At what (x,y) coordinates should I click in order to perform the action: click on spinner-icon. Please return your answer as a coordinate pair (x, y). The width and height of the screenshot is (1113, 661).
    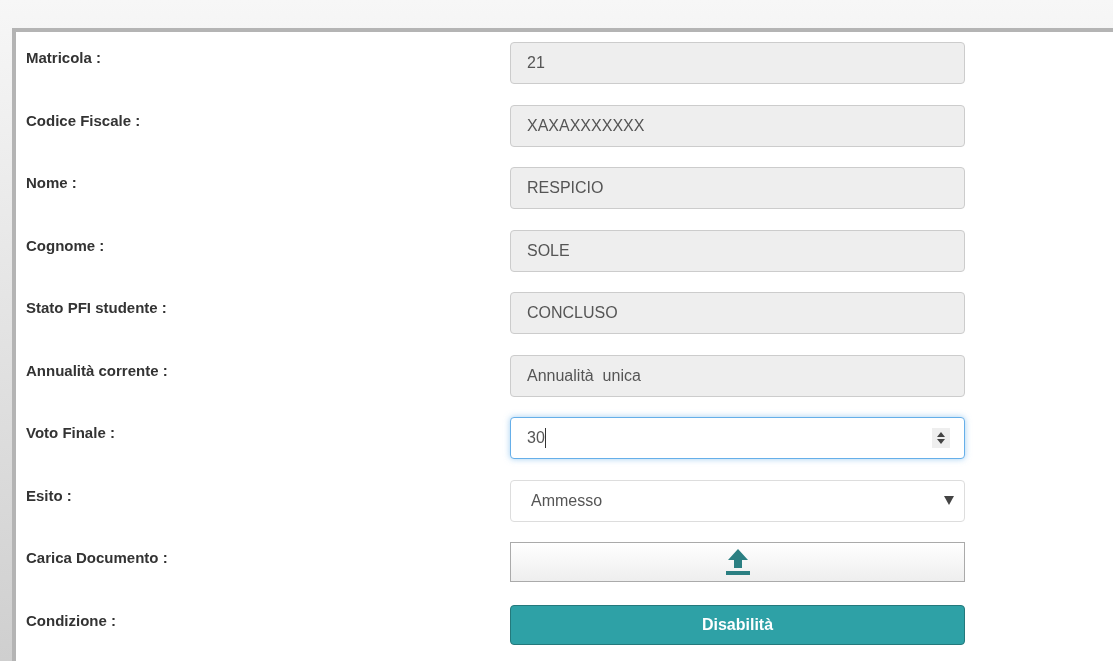
    Looking at the image, I should click on (941, 438).